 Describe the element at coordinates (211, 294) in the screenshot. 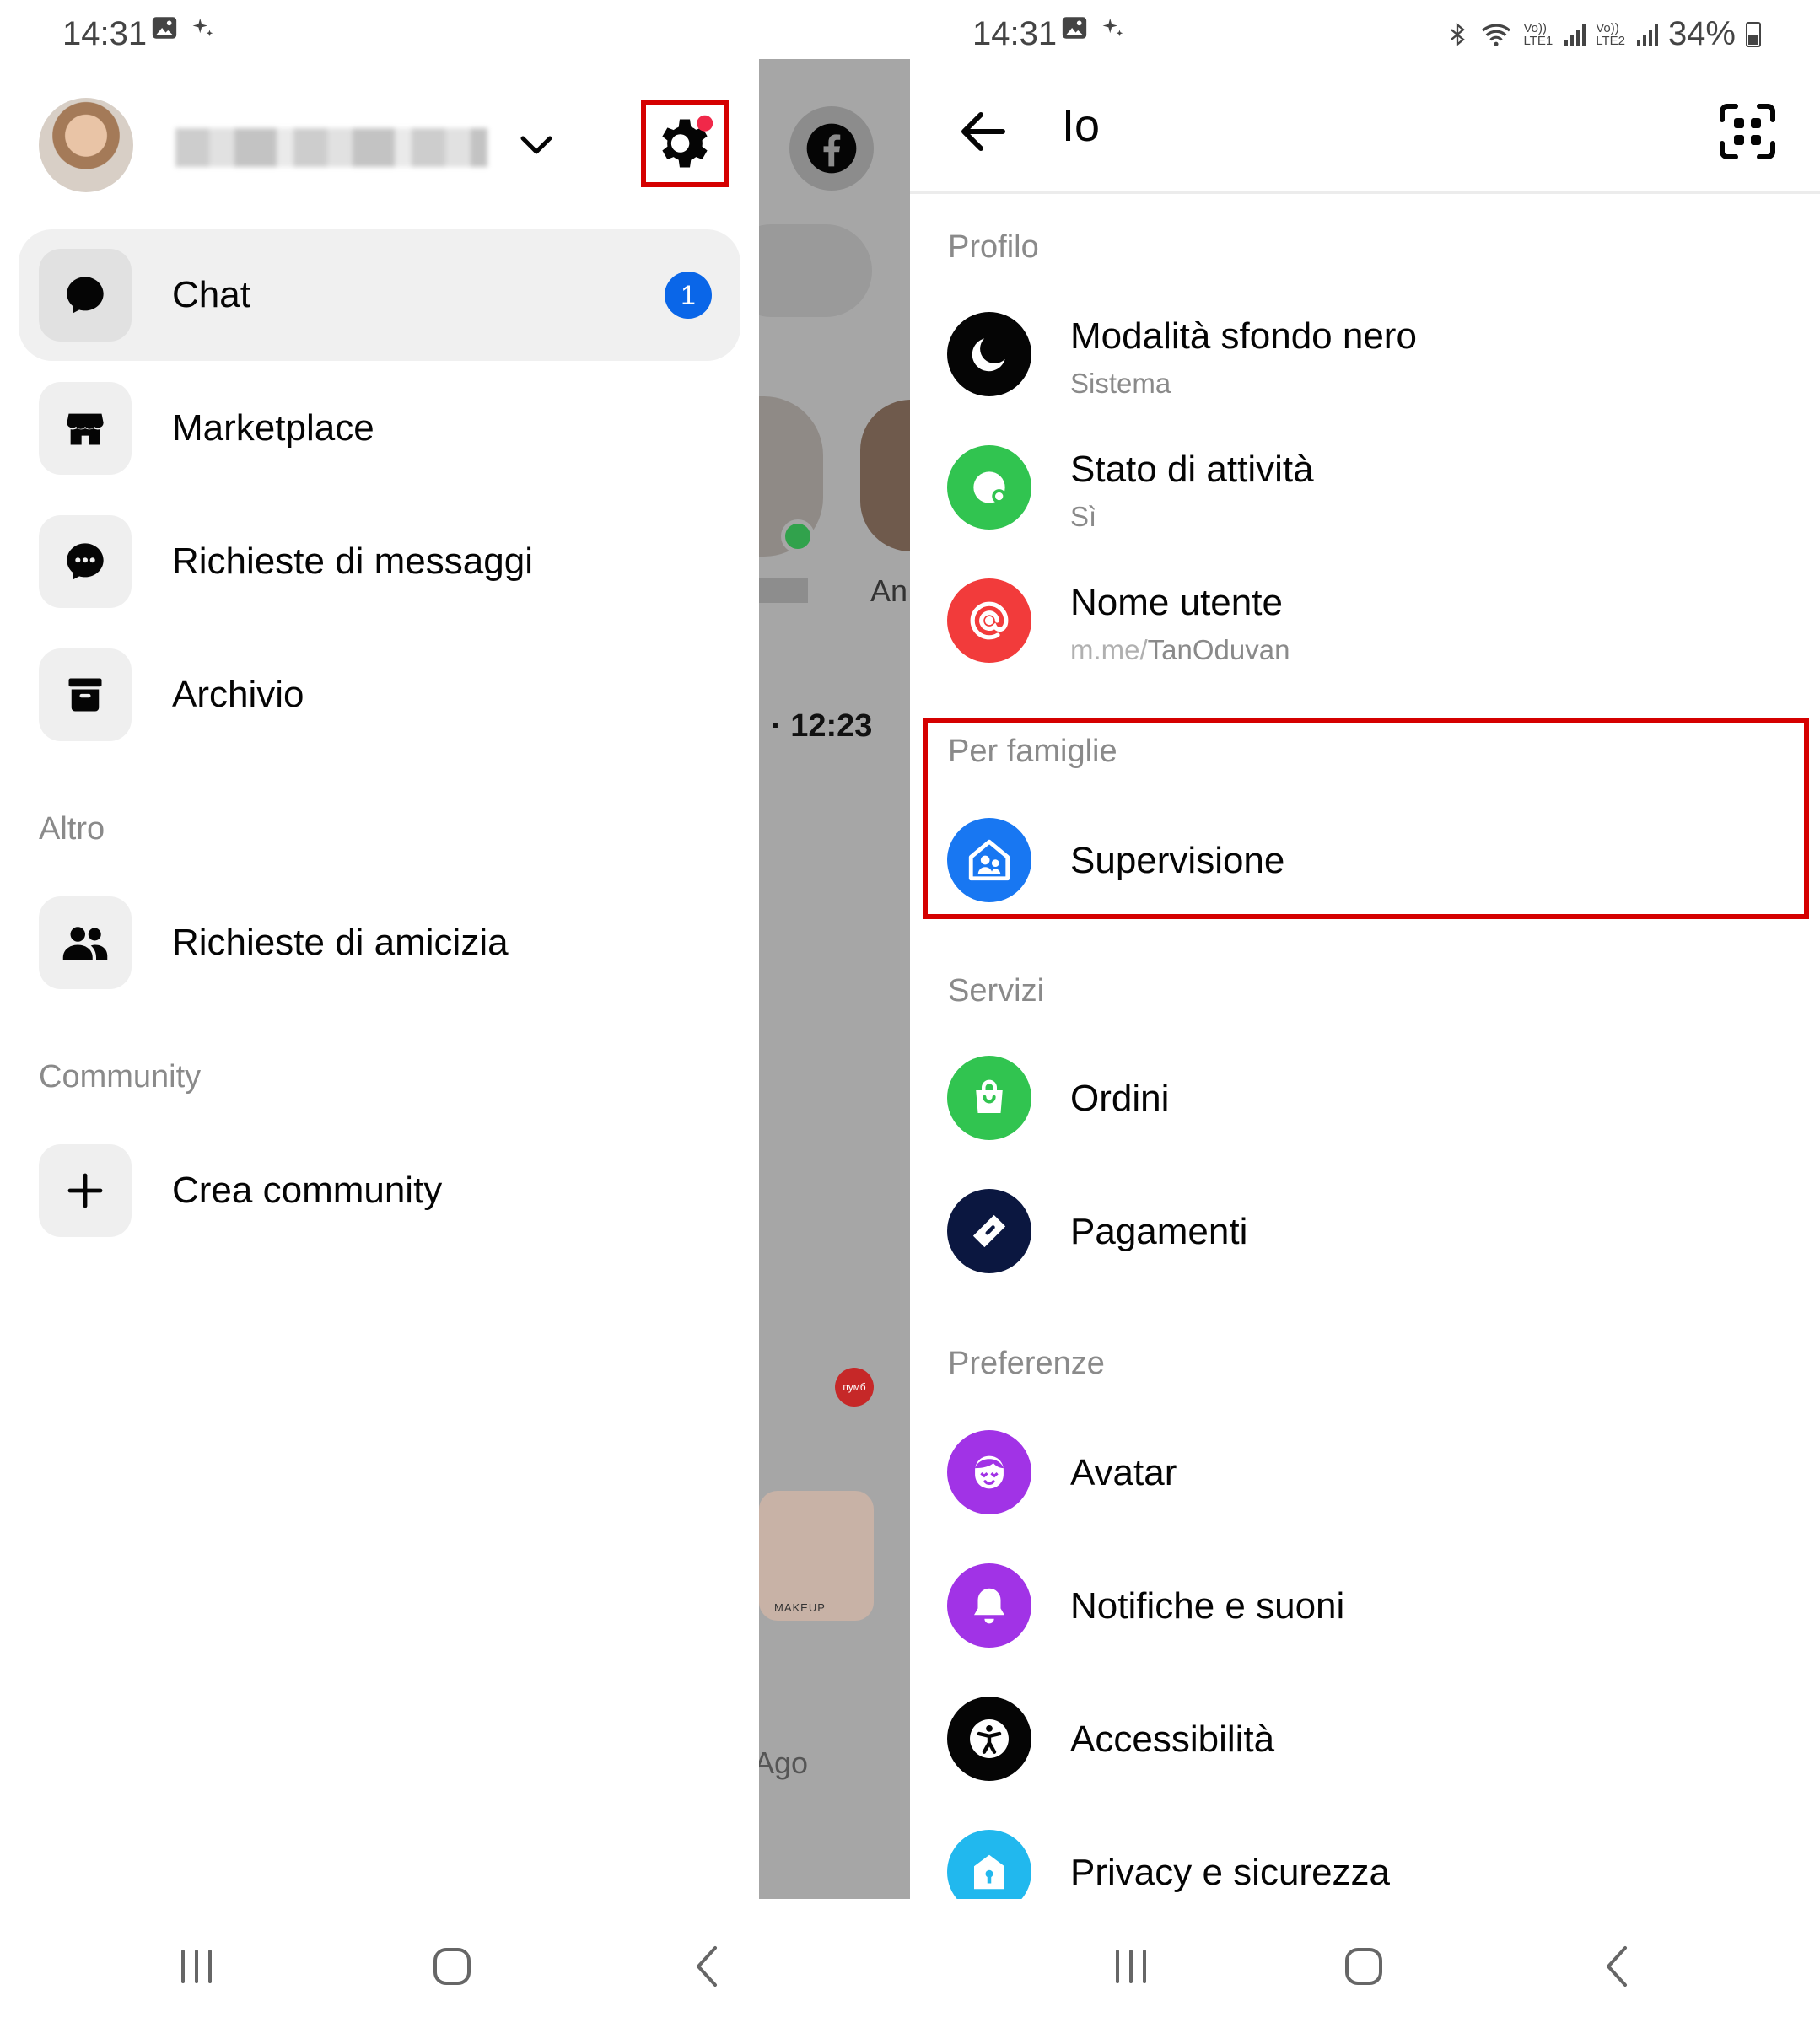

I see `menu-label: Chat` at that location.